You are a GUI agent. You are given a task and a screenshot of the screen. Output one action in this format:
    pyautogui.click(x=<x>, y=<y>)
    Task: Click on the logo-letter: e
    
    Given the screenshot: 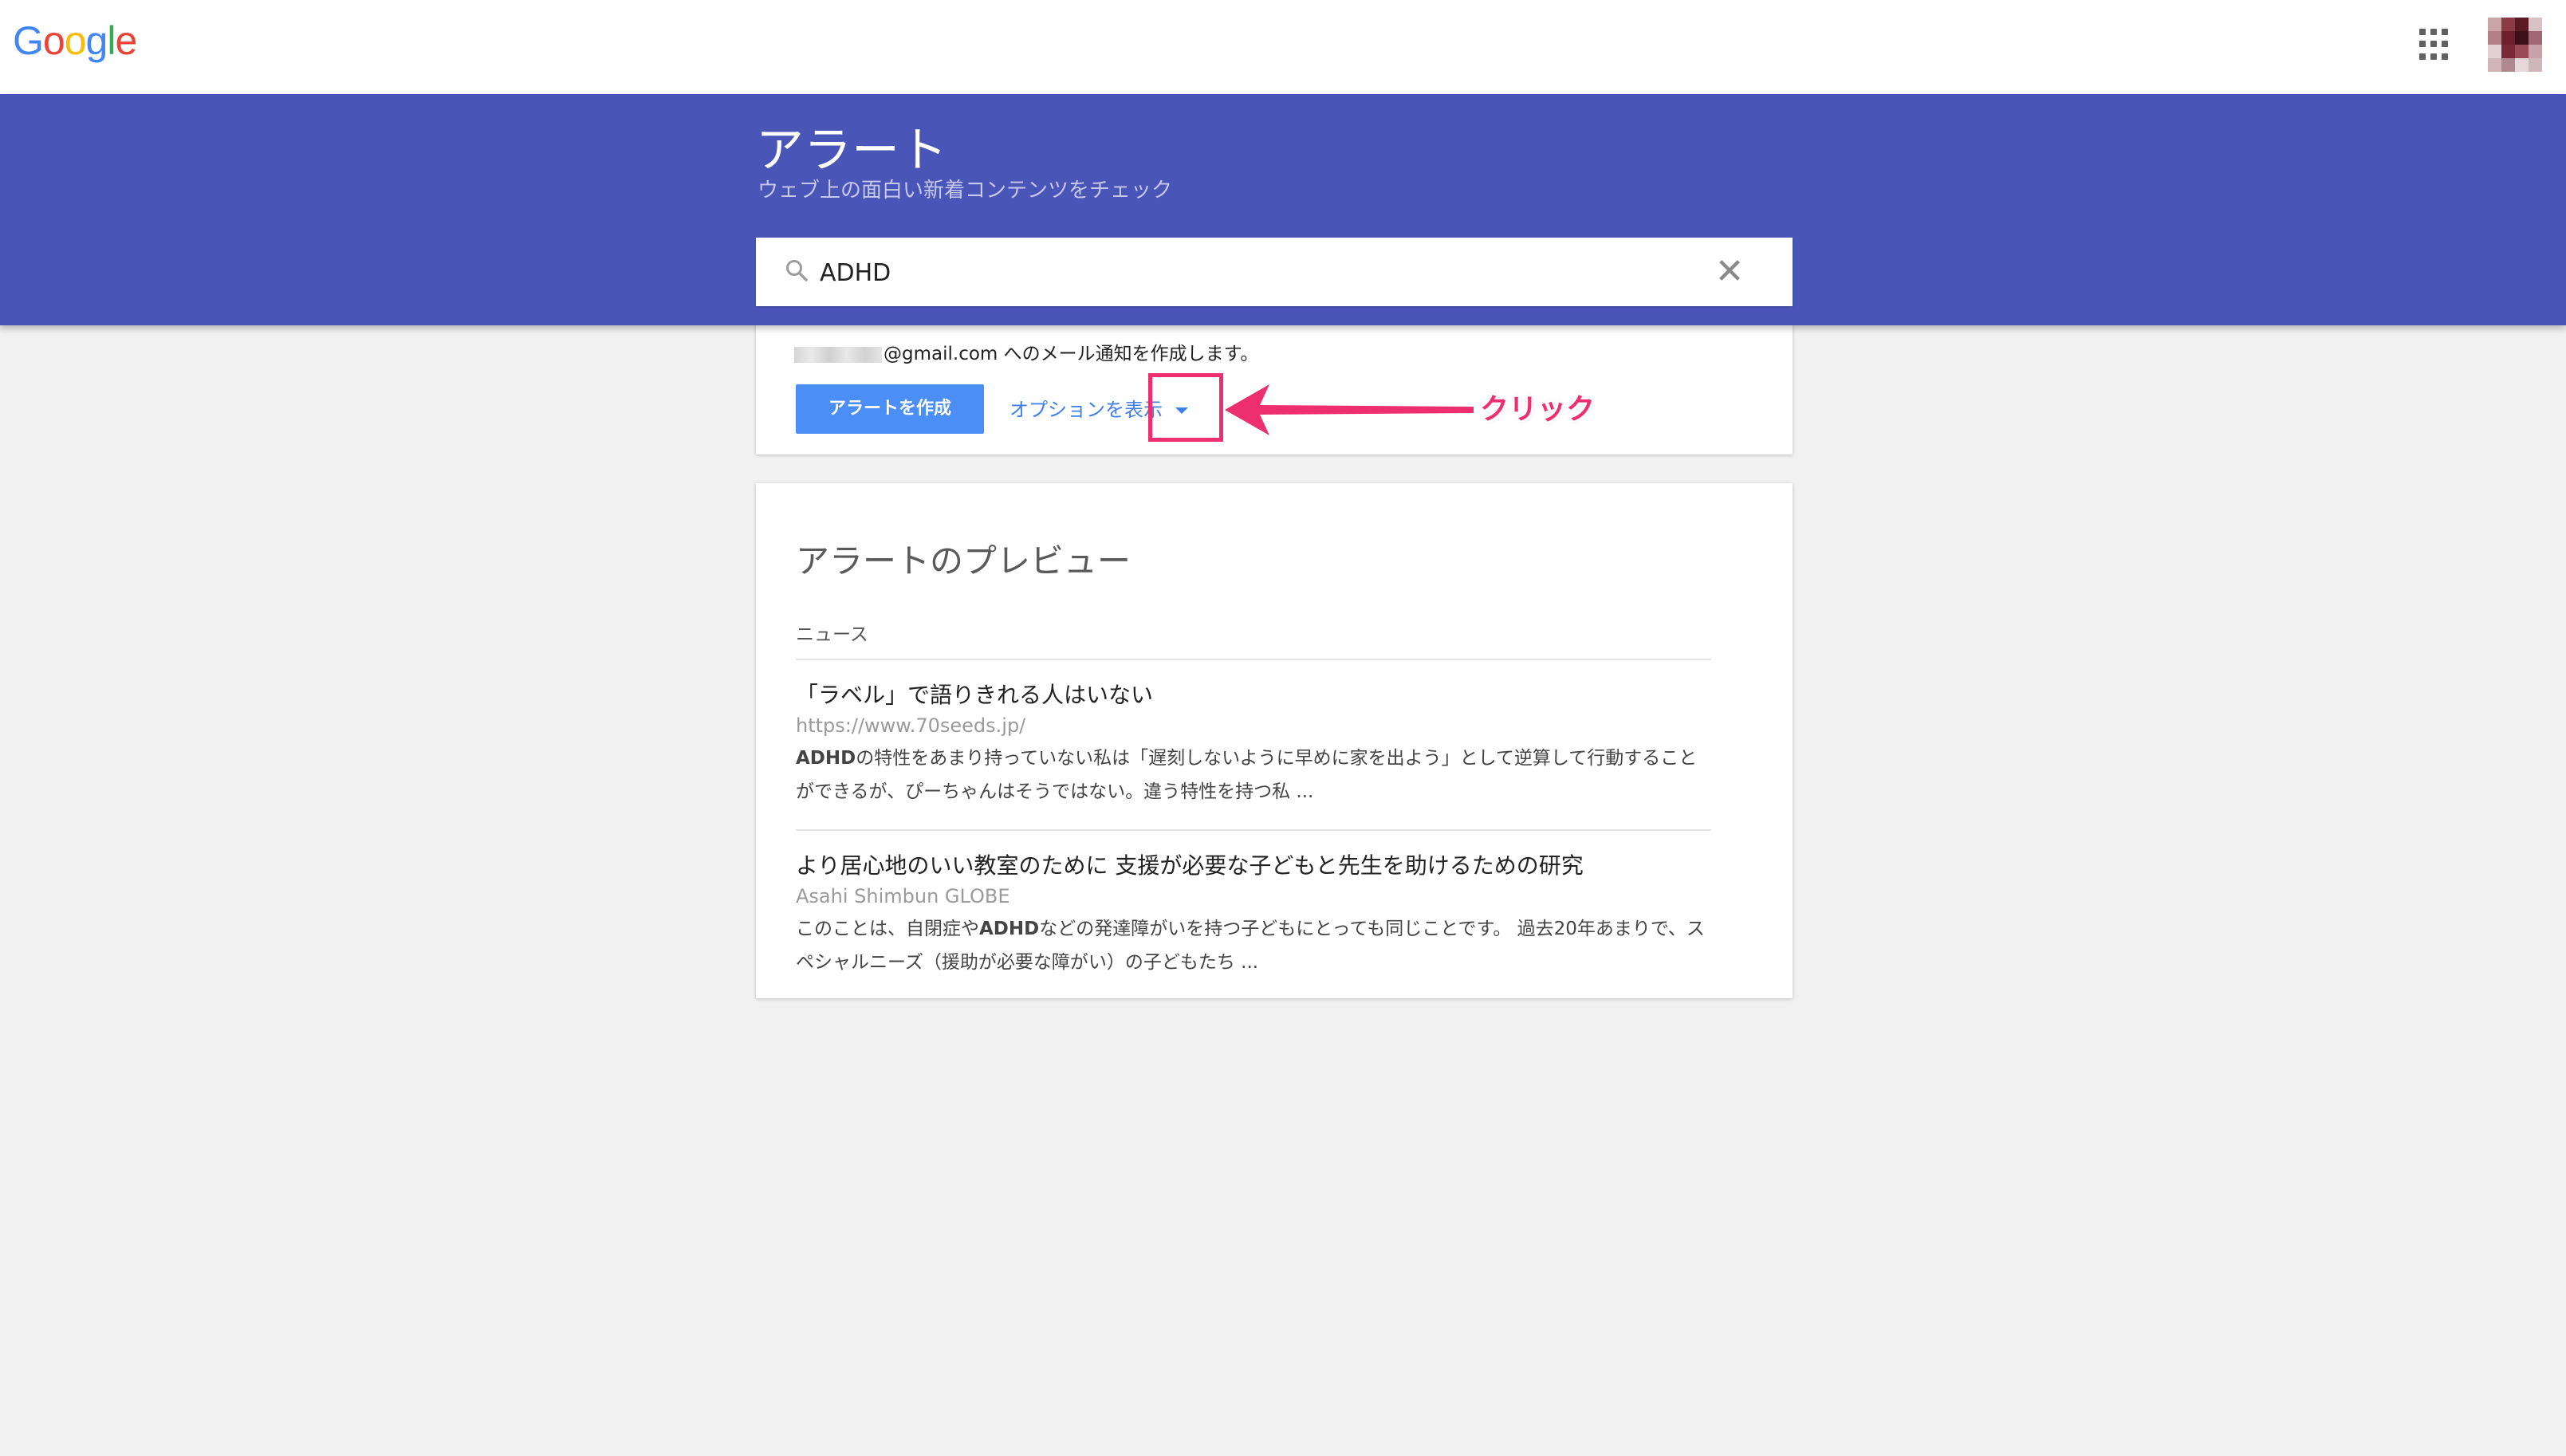 What is the action you would take?
    pyautogui.click(x=126, y=40)
    